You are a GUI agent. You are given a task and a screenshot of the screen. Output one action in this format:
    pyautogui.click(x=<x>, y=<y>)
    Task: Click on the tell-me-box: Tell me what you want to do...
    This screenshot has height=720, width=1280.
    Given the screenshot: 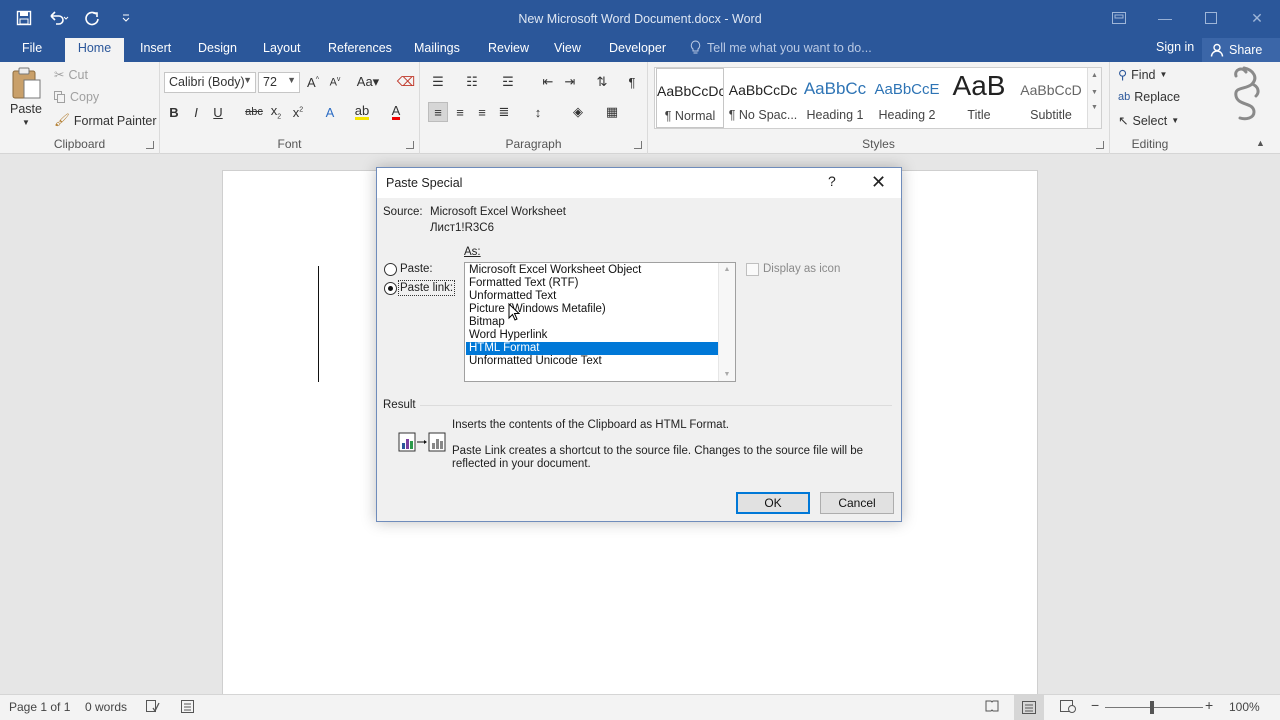 What is the action you would take?
    pyautogui.click(x=781, y=47)
    